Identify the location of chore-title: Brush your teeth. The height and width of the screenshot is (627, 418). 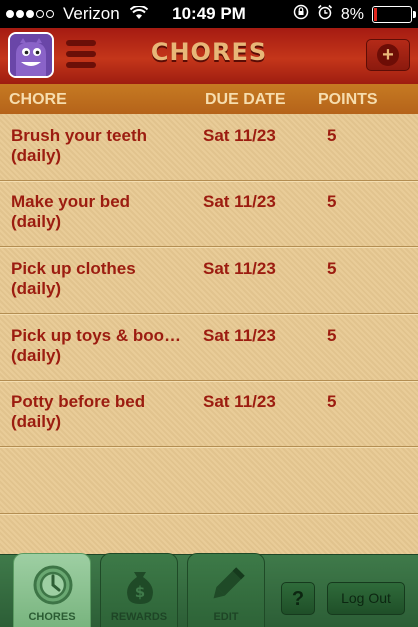
(79, 135).